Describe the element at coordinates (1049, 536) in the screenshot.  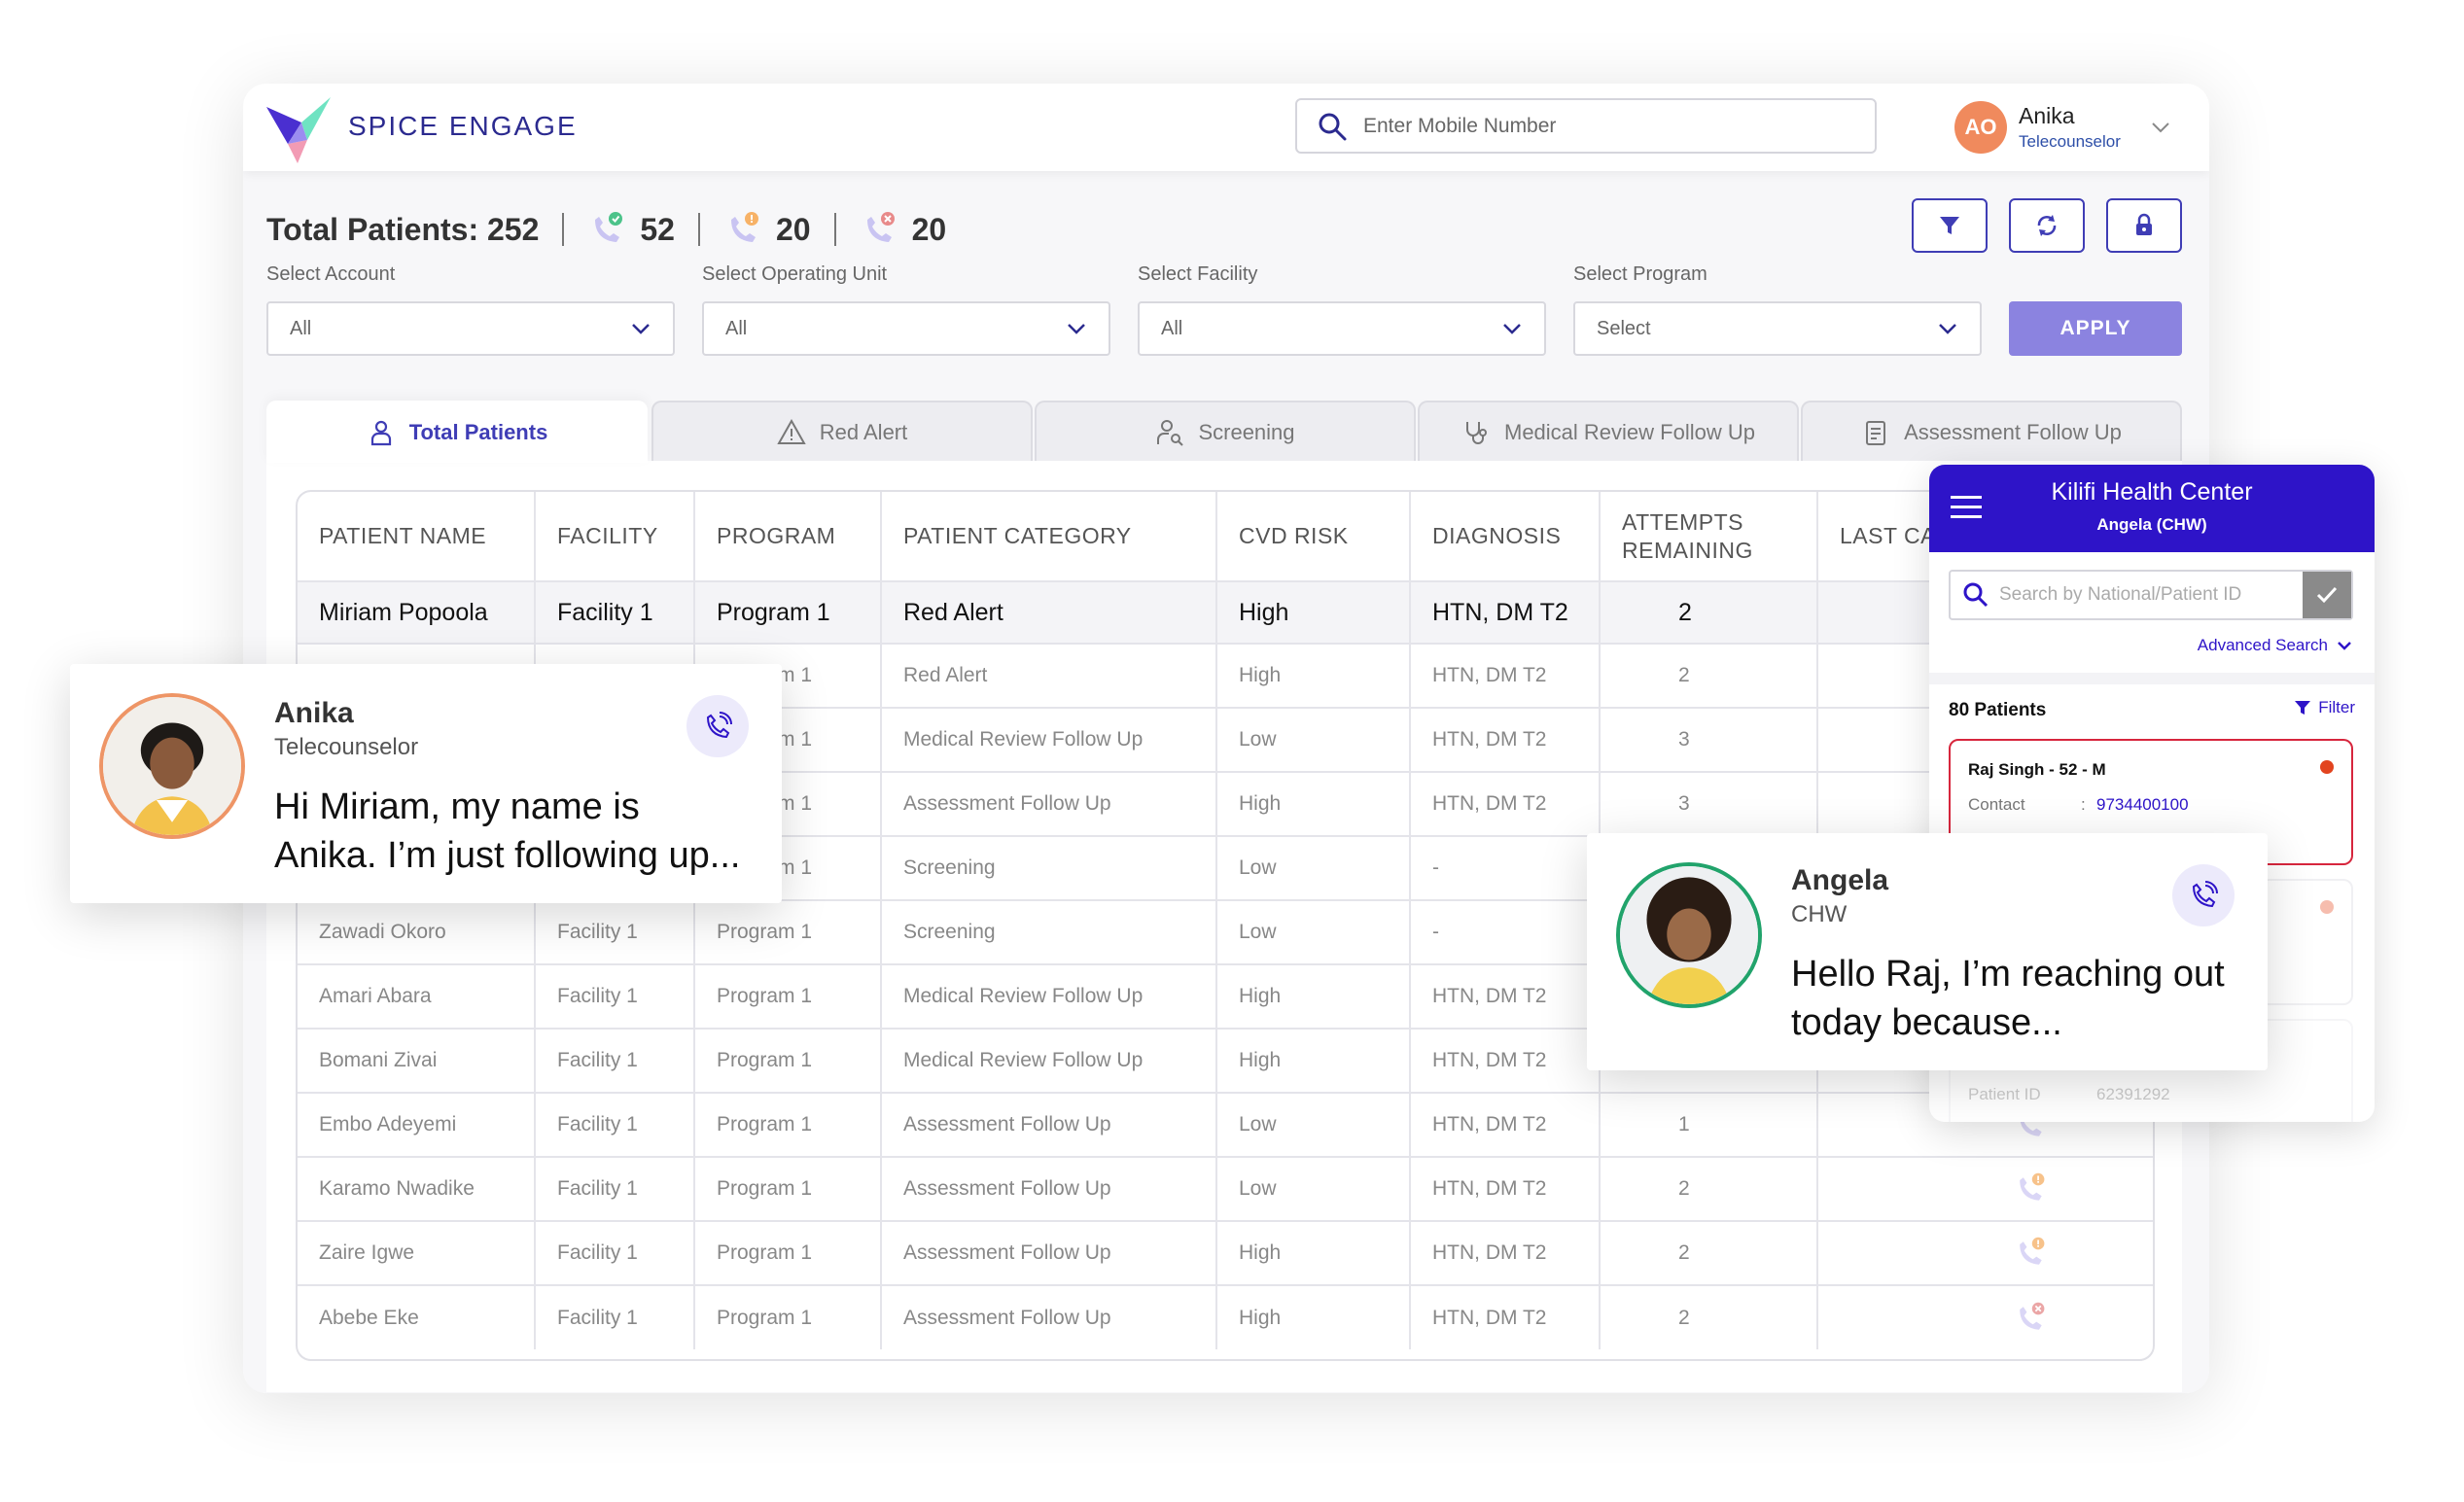
I see `col-category: PATIENT CATEGORY` at that location.